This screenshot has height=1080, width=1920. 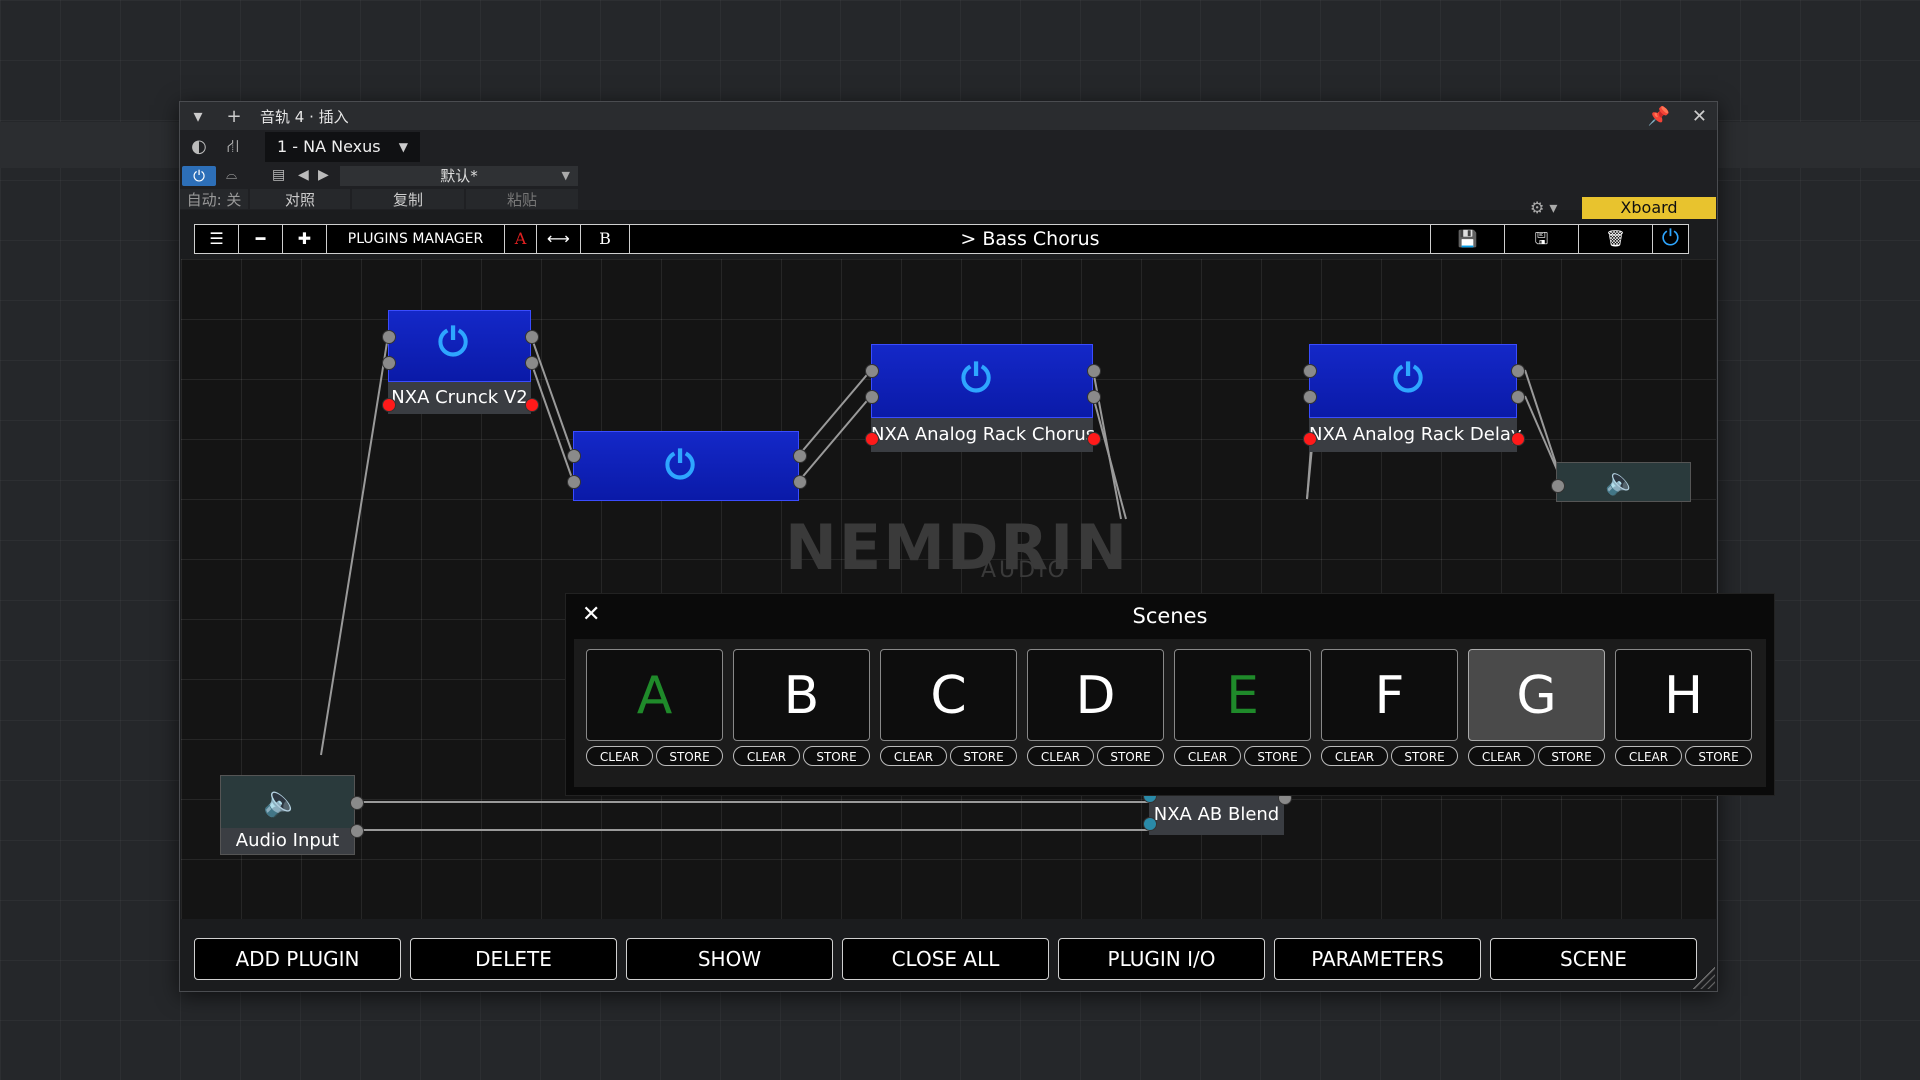 I want to click on node-crunck: ⏻ NXA Crunck V2, so click(x=460, y=364).